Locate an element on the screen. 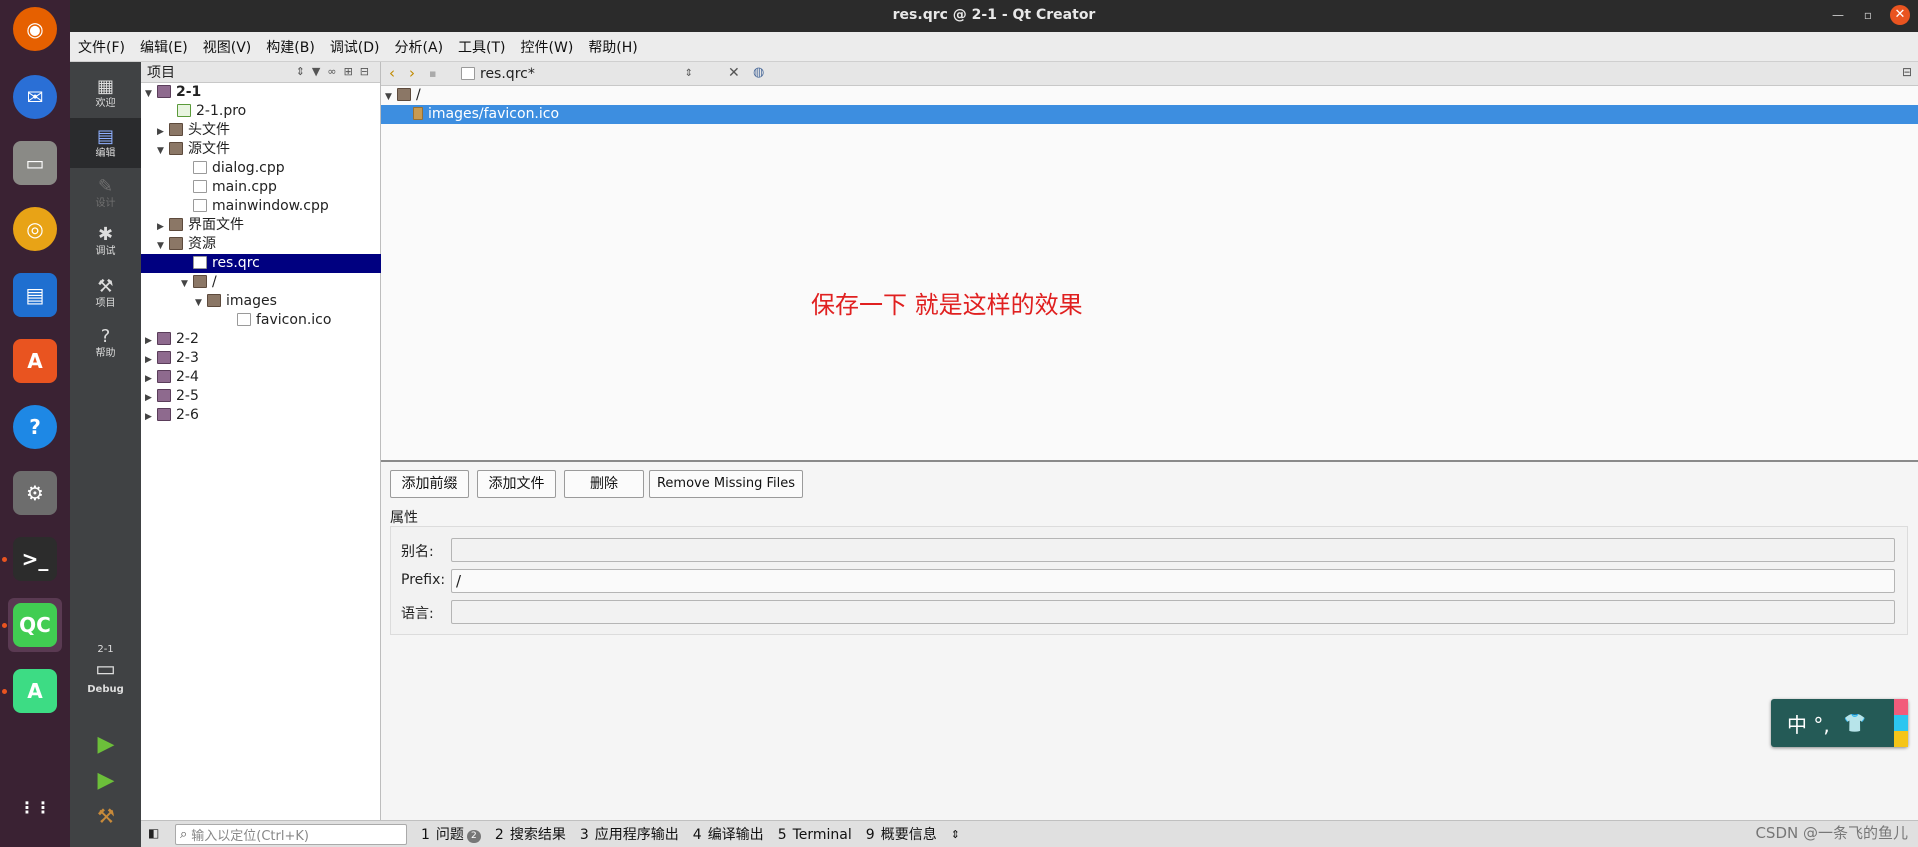 The height and width of the screenshot is (847, 1918). output-pane-button: 5 Terminal is located at coordinates (815, 835).